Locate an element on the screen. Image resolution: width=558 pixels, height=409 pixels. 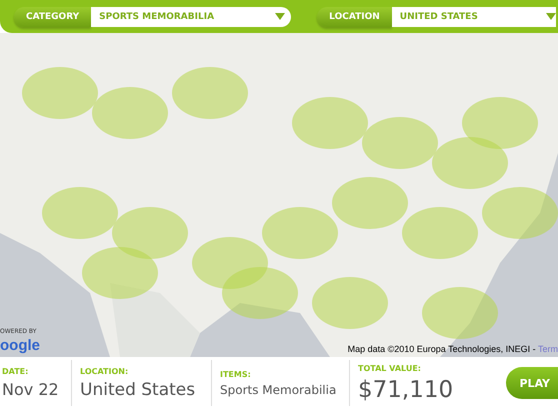
stat-label: DATE: is located at coordinates (16, 371).